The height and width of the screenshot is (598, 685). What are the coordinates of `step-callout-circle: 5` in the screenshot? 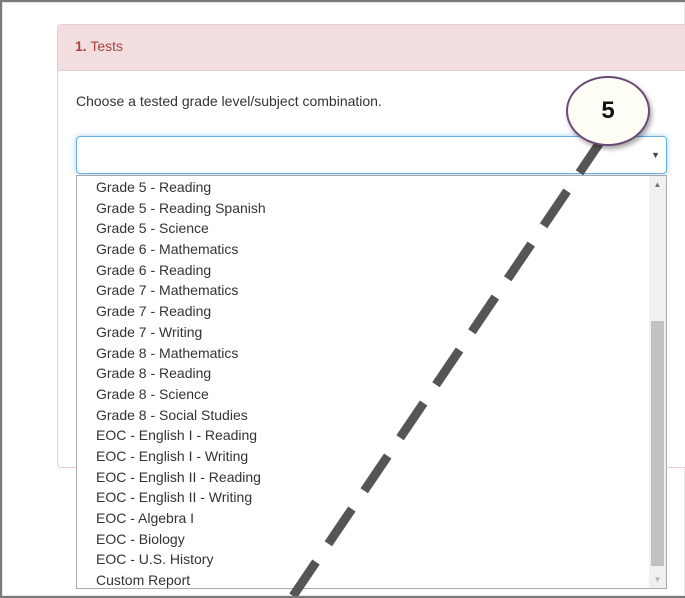 It's located at (608, 111).